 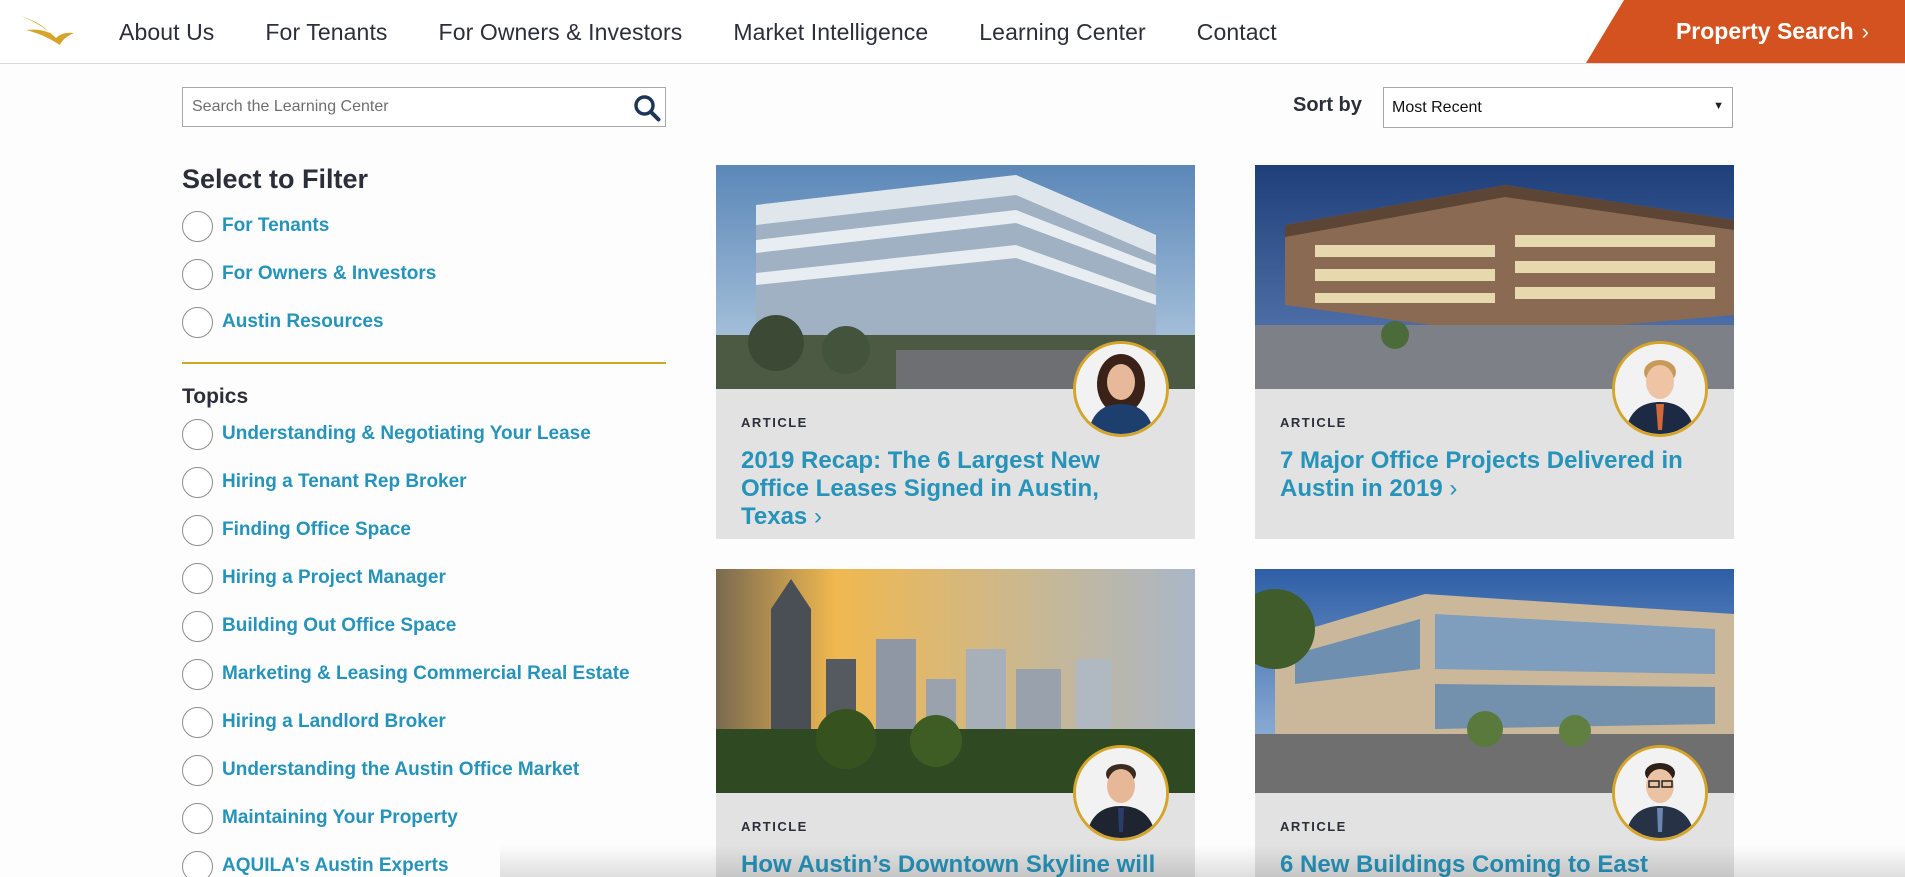 What do you see at coordinates (406, 434) in the screenshot?
I see `topic-option-label: Understanding & Negotiating Your Lease` at bounding box center [406, 434].